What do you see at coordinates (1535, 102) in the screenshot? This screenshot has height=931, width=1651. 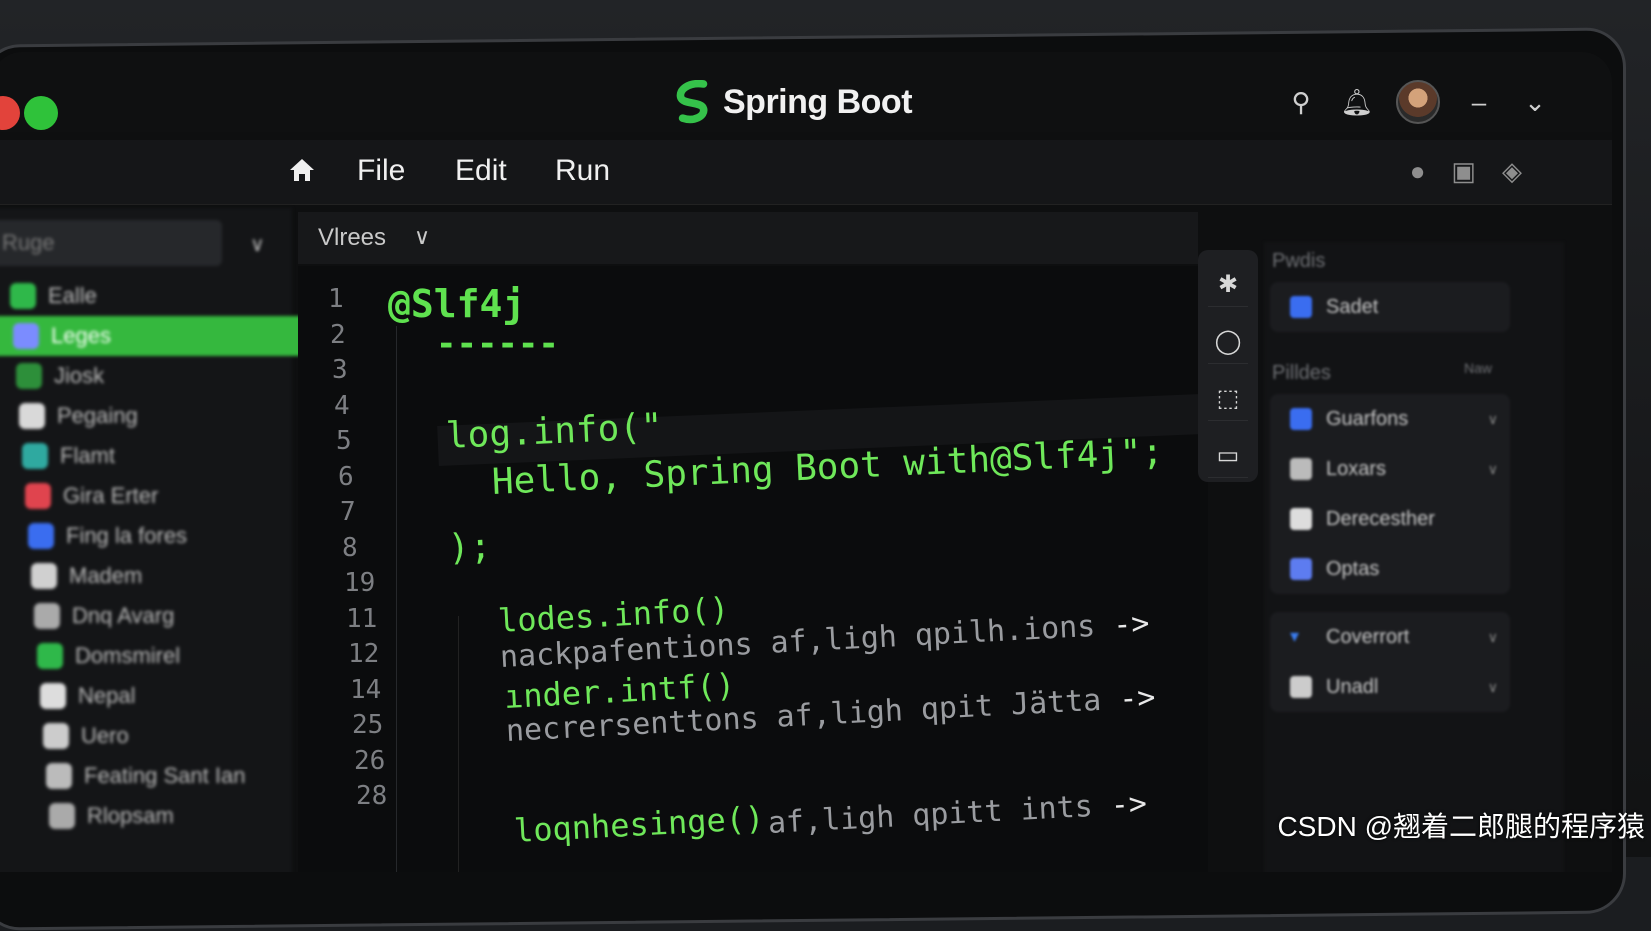 I see `chevron-down-icon: ⌄` at bounding box center [1535, 102].